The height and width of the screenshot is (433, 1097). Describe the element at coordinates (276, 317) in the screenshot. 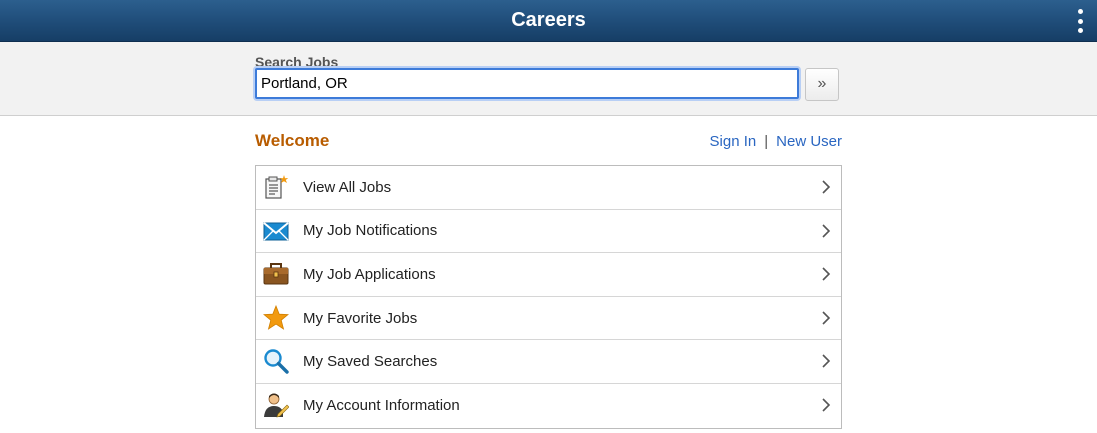

I see `star-icon` at that location.